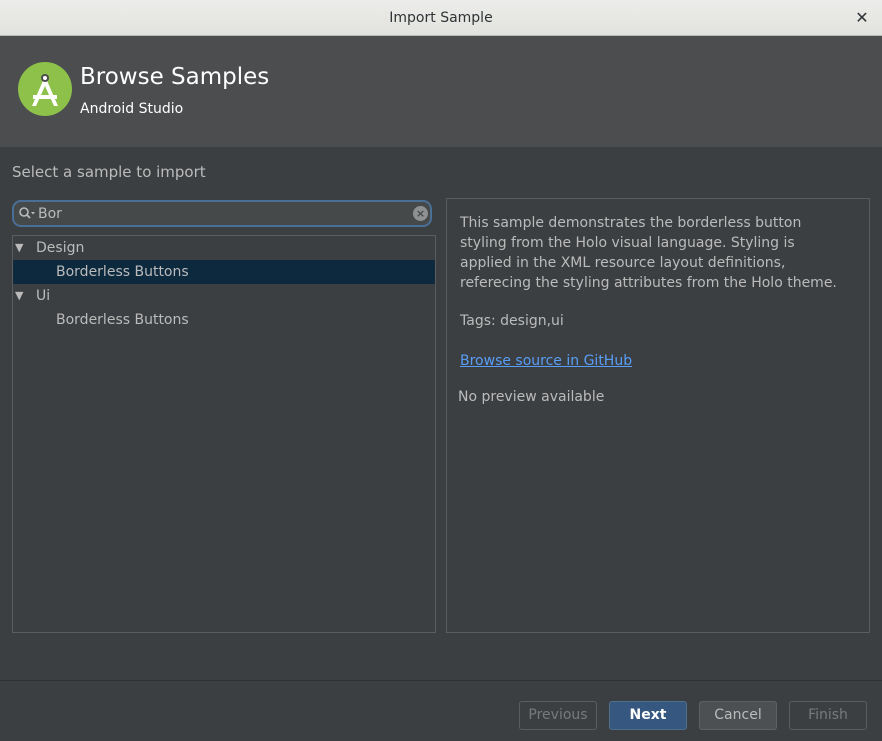 Image resolution: width=882 pixels, height=741 pixels. I want to click on title-bar: Import Sample ✕, so click(441, 18).